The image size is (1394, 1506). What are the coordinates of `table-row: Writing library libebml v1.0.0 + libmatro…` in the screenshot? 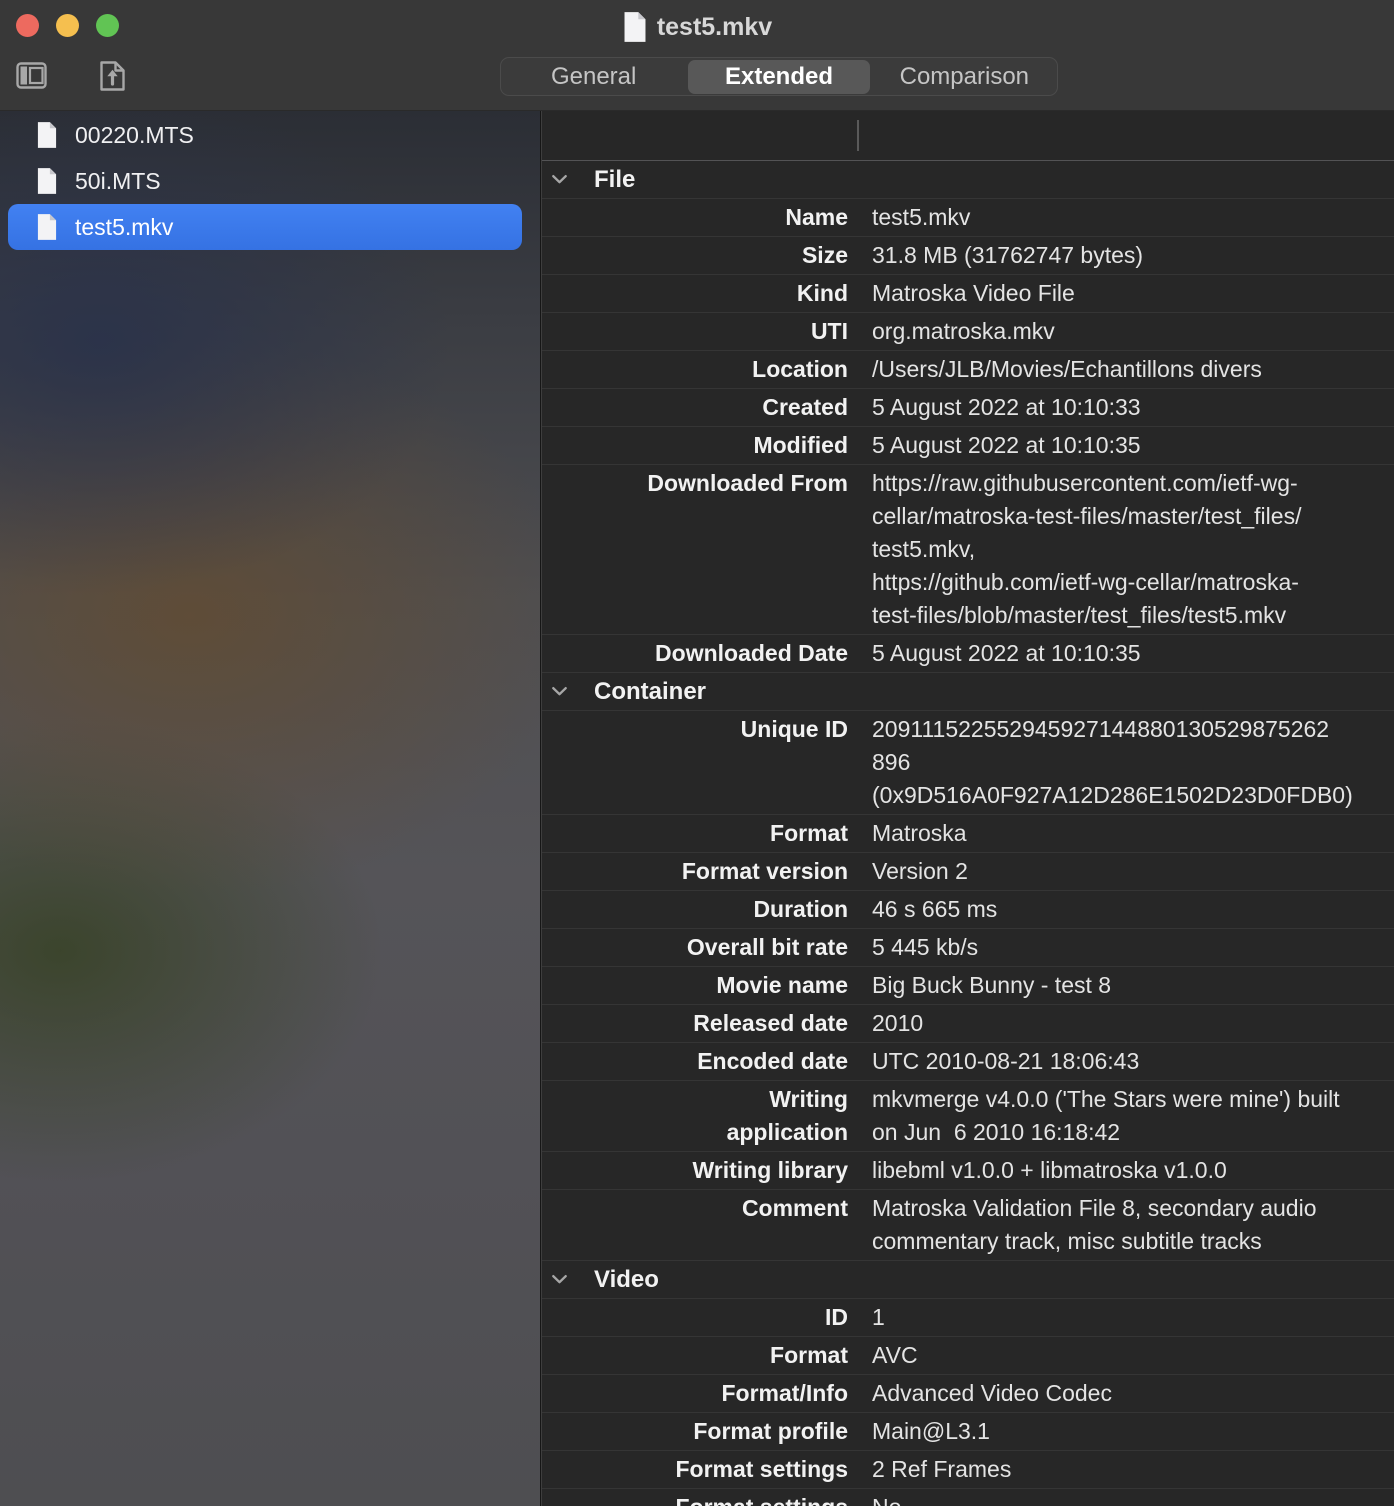 It's located at (968, 1171).